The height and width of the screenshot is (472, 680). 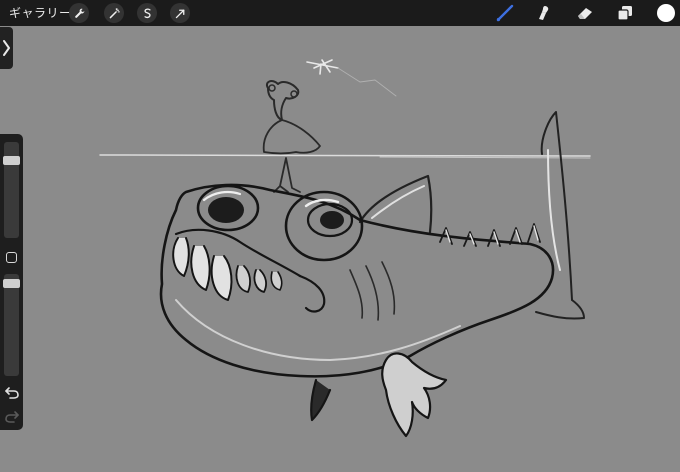 What do you see at coordinates (666, 13) in the screenshot?
I see `color-picker-button` at bounding box center [666, 13].